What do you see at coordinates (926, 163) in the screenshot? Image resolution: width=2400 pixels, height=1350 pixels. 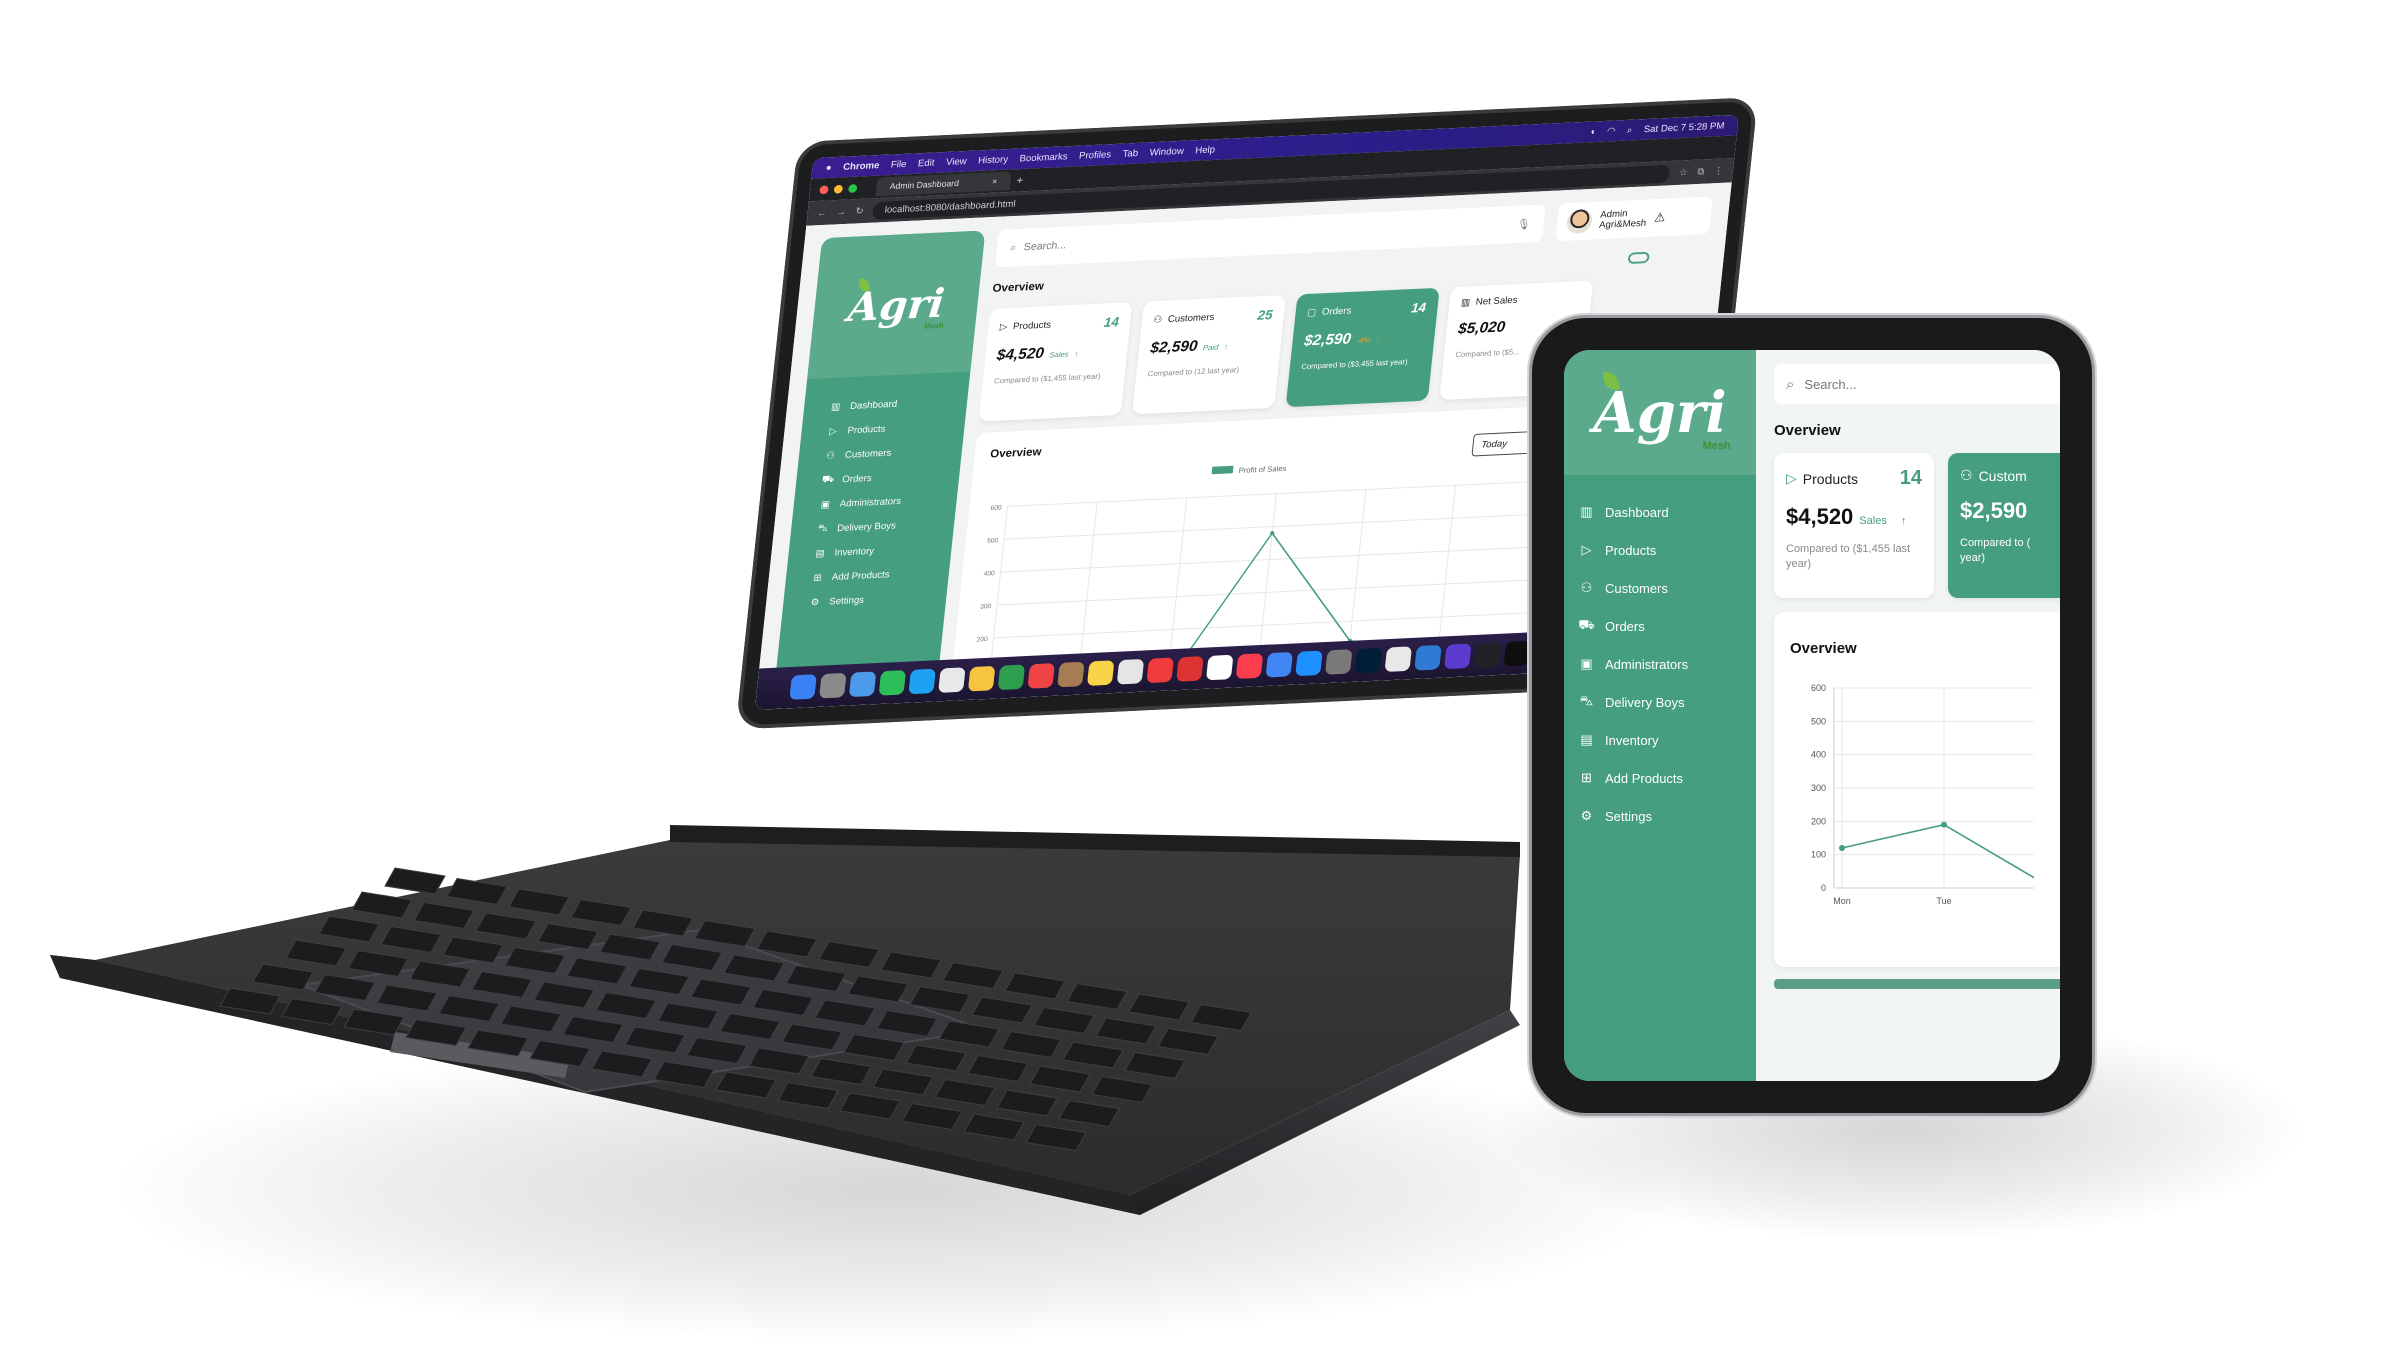 I see `menu-edit: Edit` at bounding box center [926, 163].